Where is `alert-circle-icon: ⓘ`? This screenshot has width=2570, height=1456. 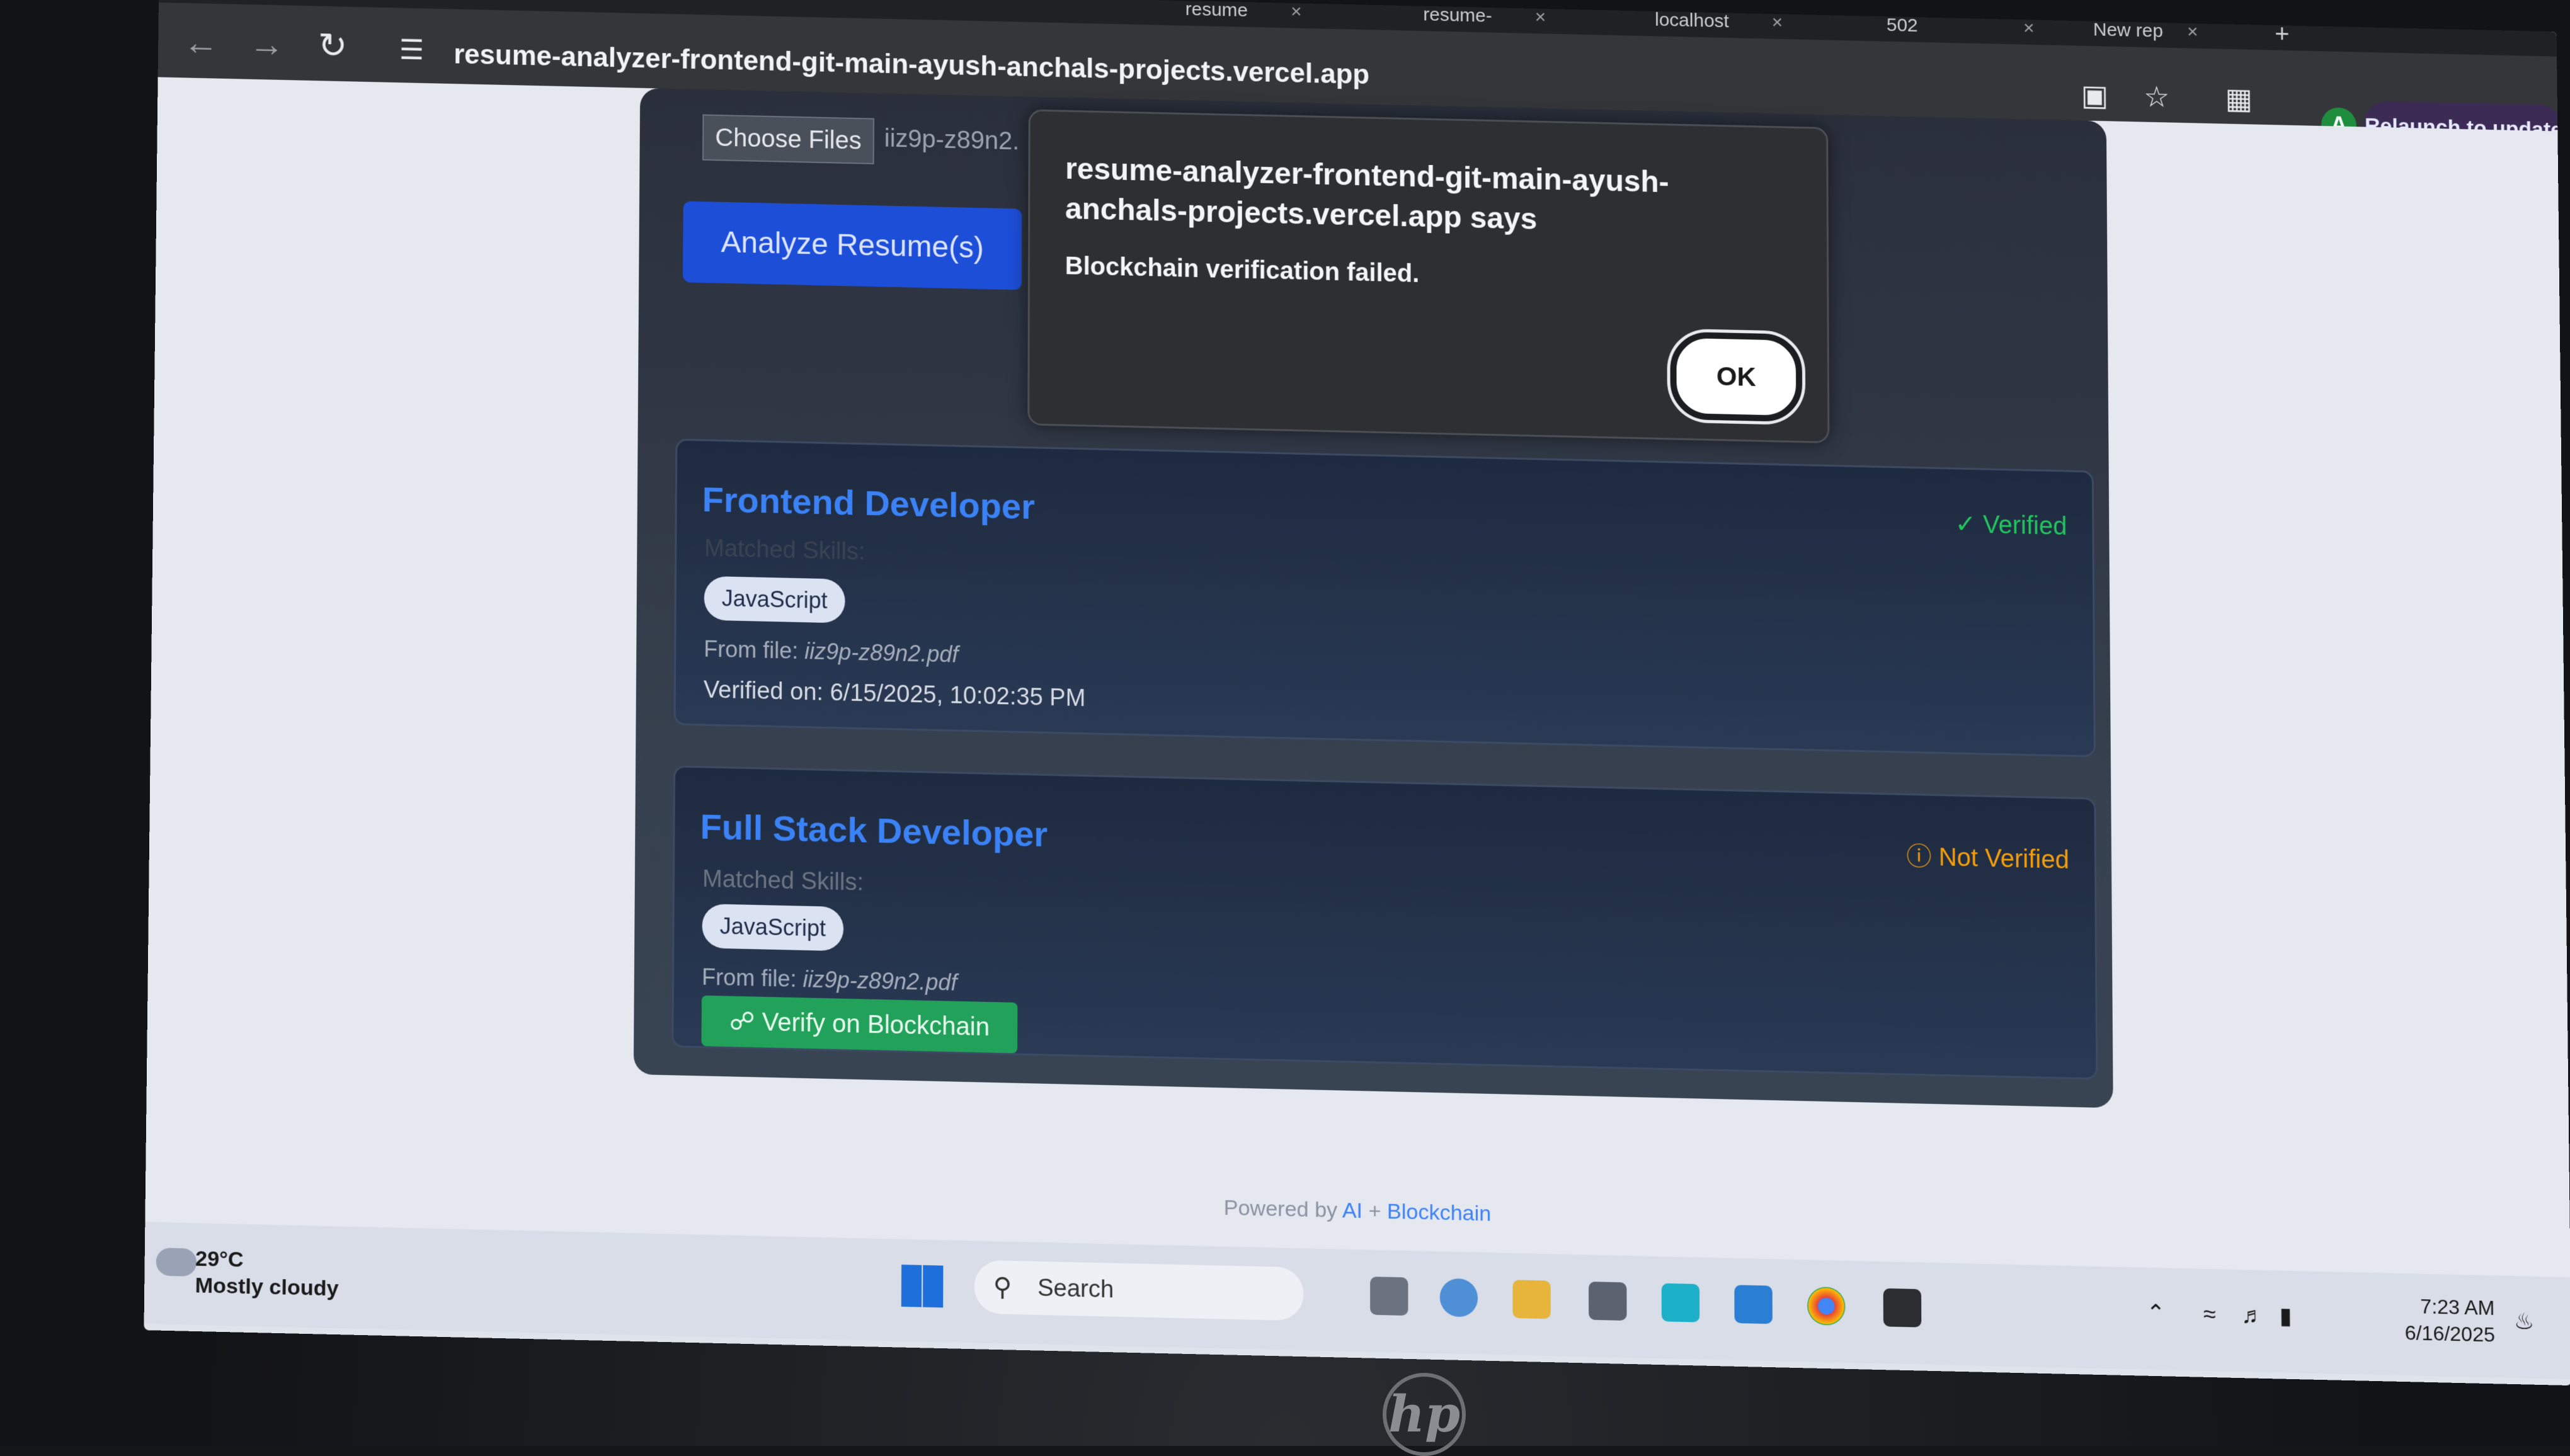 alert-circle-icon: ⓘ is located at coordinates (1919, 857).